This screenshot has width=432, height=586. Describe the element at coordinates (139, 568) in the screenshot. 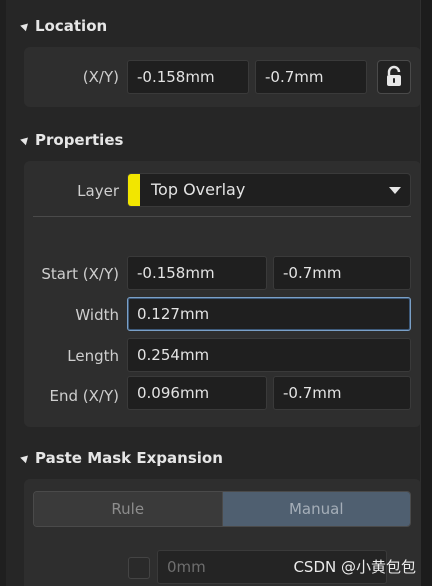

I see `paste-mask-checkbox` at that location.